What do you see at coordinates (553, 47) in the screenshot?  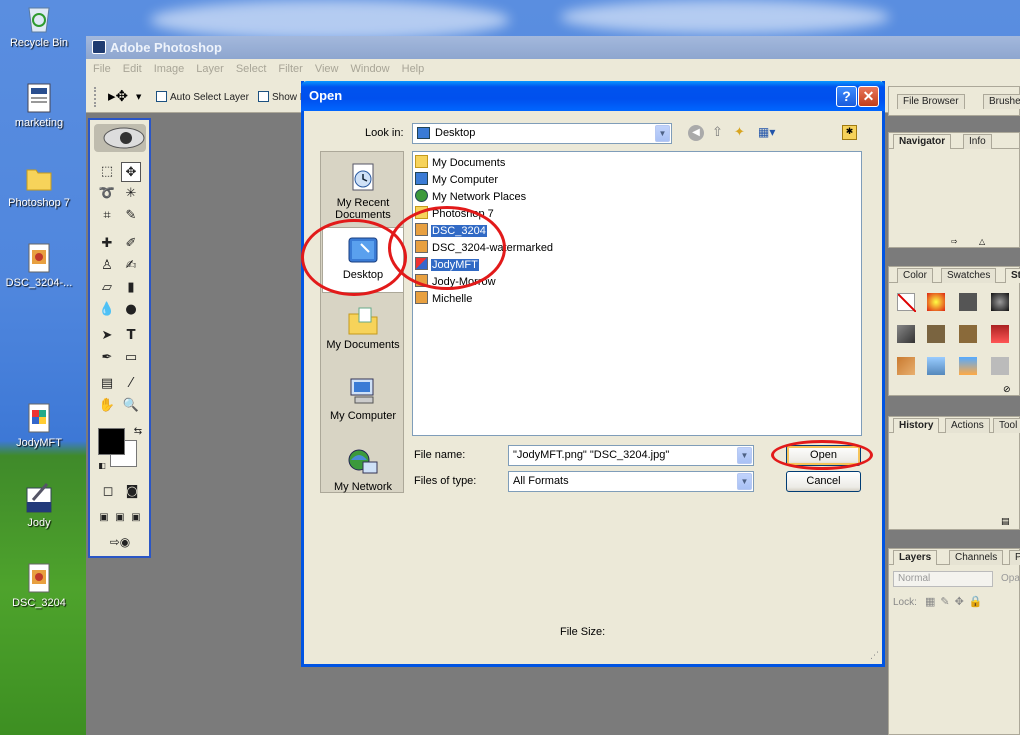 I see `photoshop-title-bar: Adobe Photoshop` at bounding box center [553, 47].